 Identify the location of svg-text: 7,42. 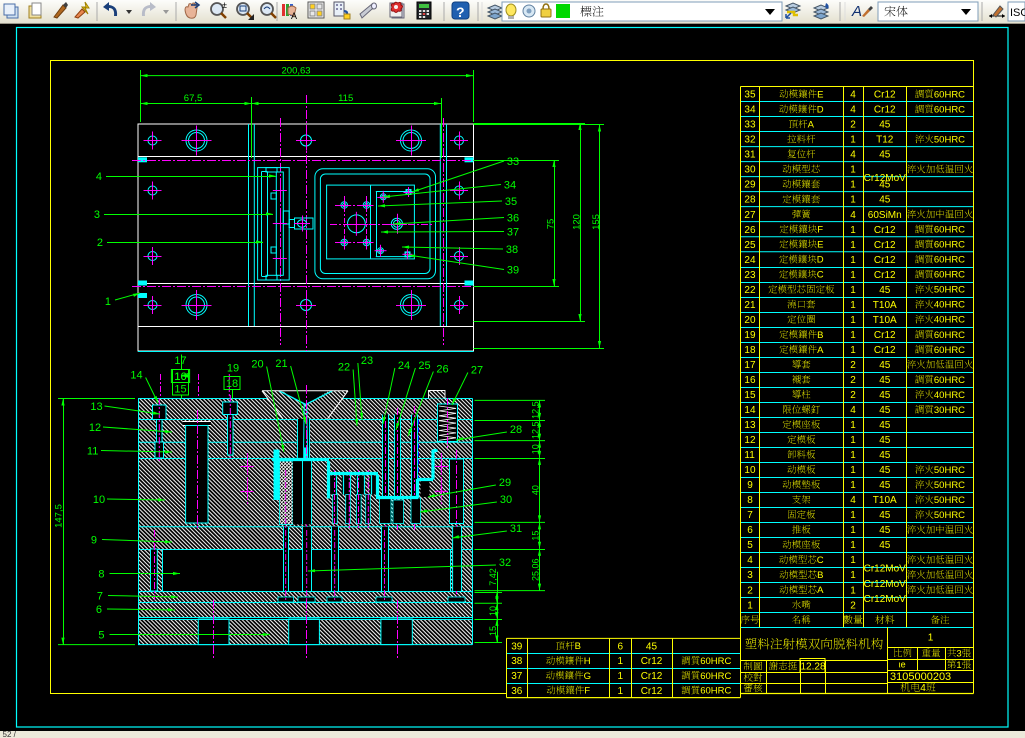
(493, 577).